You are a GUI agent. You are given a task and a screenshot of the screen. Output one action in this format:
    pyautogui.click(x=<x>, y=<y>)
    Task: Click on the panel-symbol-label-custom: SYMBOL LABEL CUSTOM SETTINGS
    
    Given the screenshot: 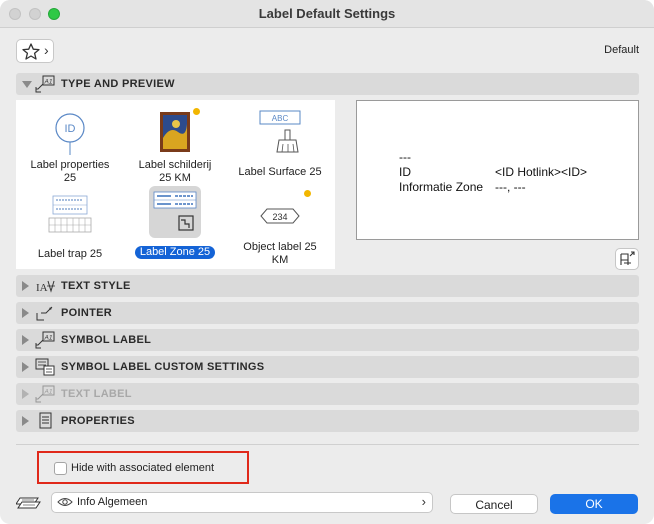 What is the action you would take?
    pyautogui.click(x=327, y=367)
    